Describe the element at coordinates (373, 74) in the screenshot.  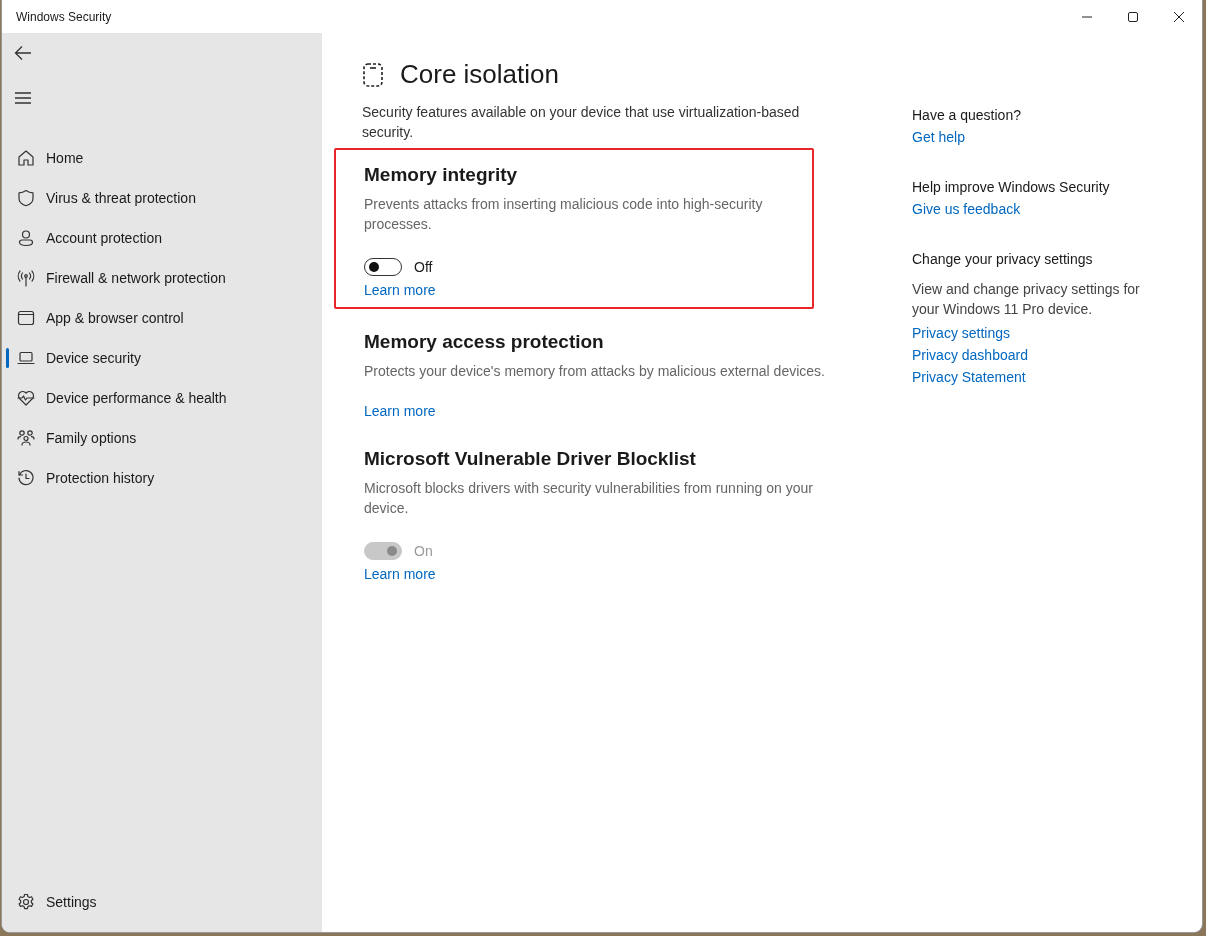
I see `chip-icon` at that location.